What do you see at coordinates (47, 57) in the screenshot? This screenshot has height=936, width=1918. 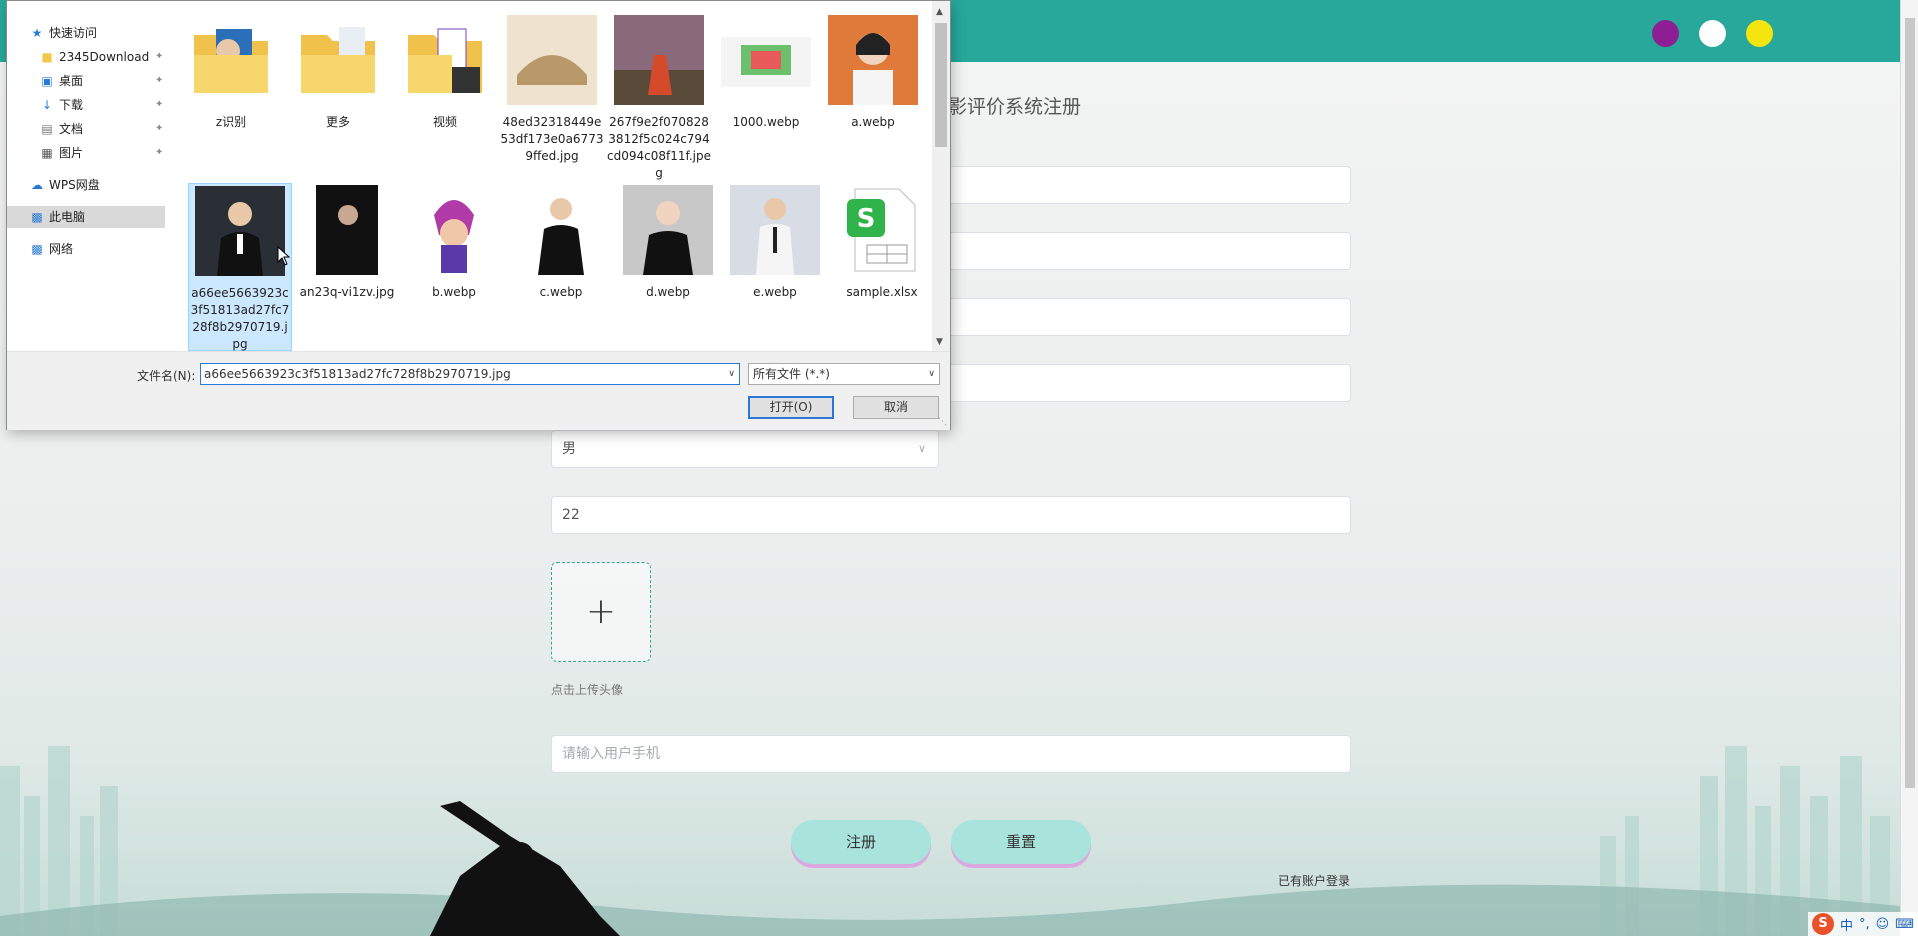 I see `folder-icon: ■` at bounding box center [47, 57].